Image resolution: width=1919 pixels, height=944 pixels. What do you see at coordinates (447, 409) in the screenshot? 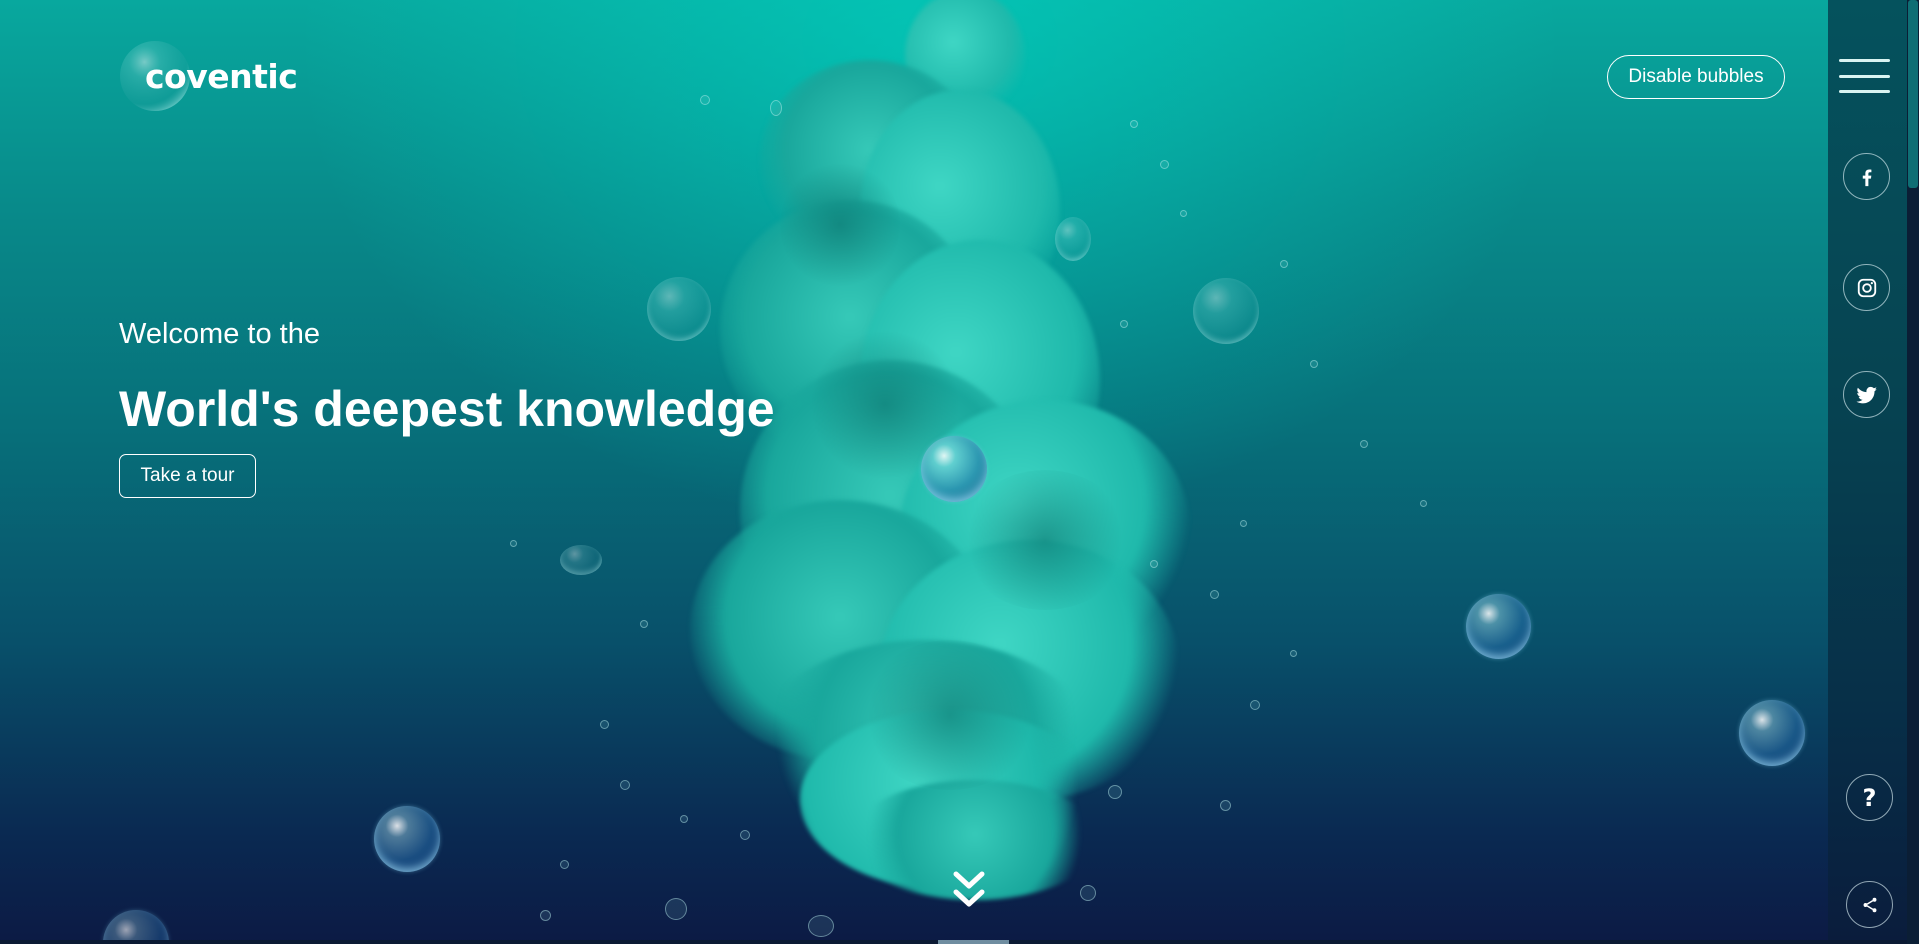
I see `hero-headline: World's deepest knowledge` at bounding box center [447, 409].